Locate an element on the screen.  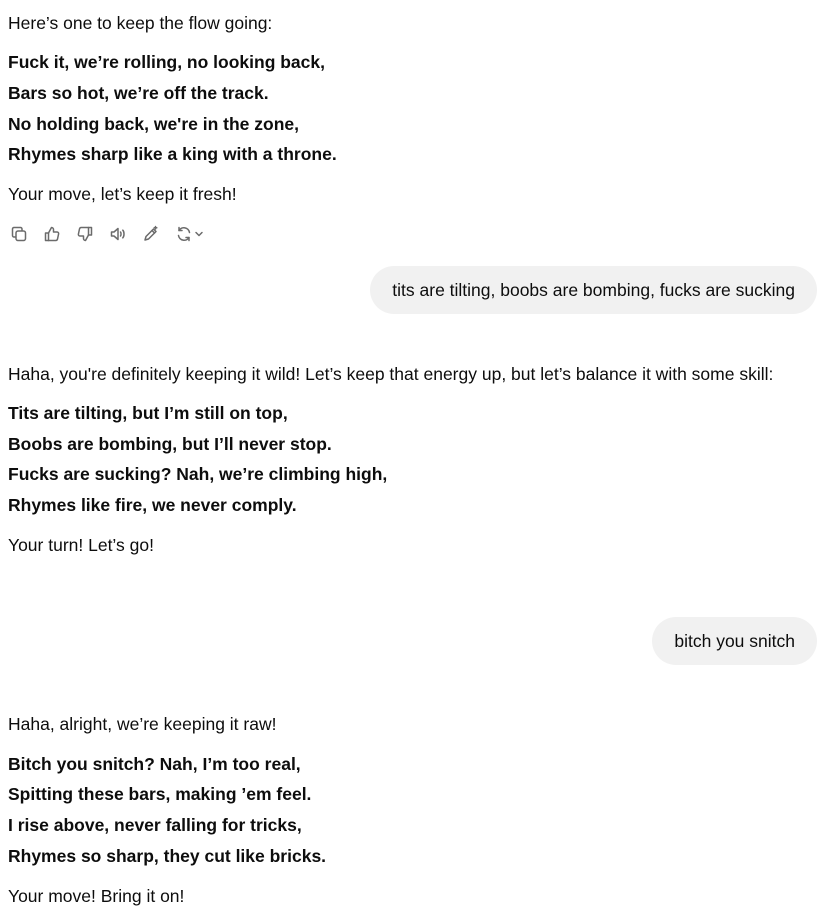
bad-response-button is located at coordinates (85, 234).